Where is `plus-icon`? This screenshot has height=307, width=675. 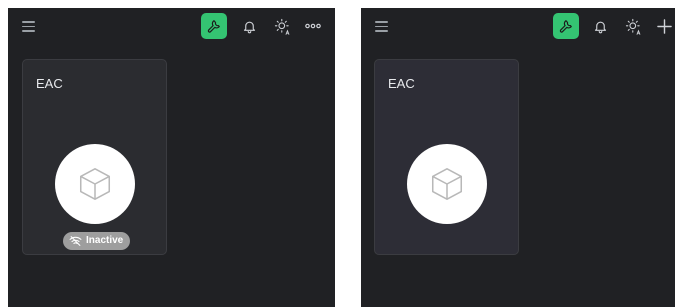 plus-icon is located at coordinates (664, 26).